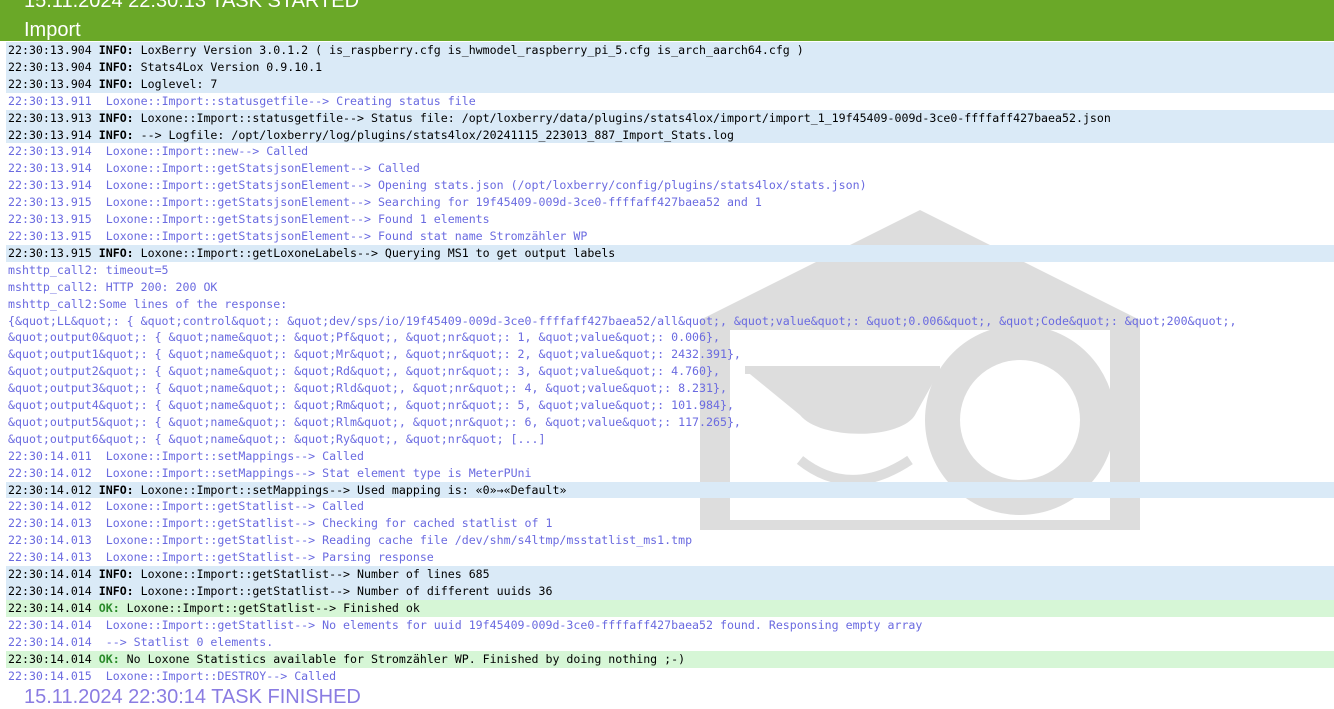  I want to click on page-title: Import, so click(52, 30).